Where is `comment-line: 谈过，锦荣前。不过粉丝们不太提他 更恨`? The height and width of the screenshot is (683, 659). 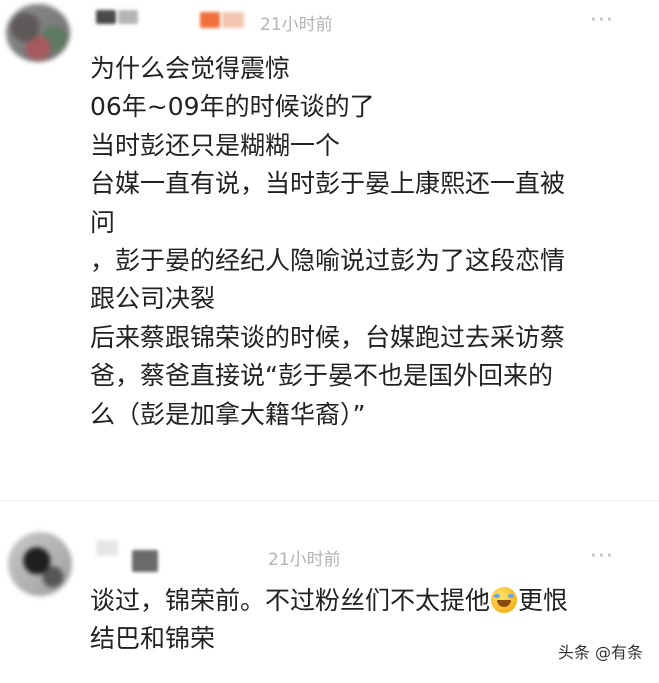 comment-line: 谈过，锦荣前。不过粉丝们不太提他 更恨 is located at coordinates (370, 601).